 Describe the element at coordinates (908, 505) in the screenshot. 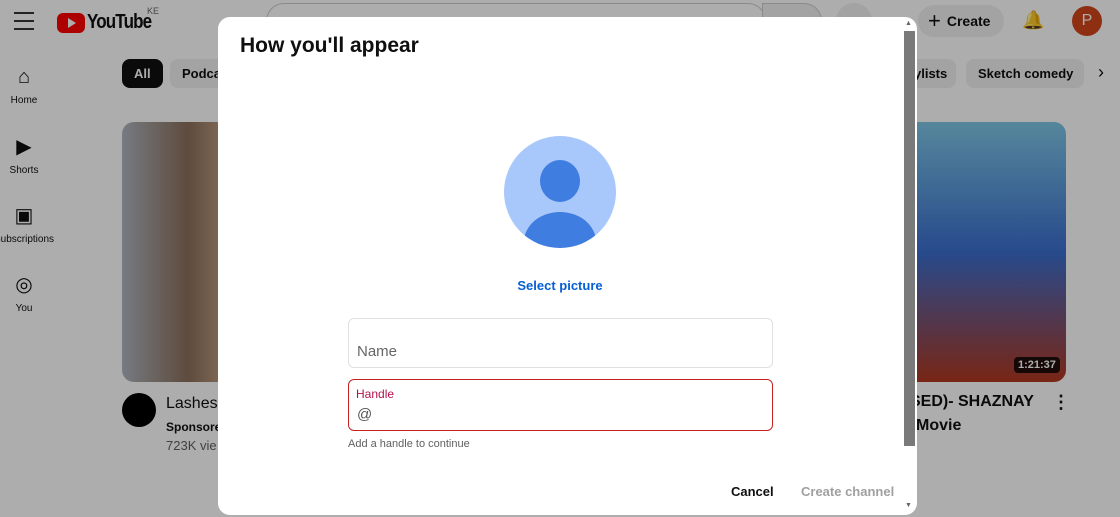

I see `scroll-down-arrow: ▼` at that location.